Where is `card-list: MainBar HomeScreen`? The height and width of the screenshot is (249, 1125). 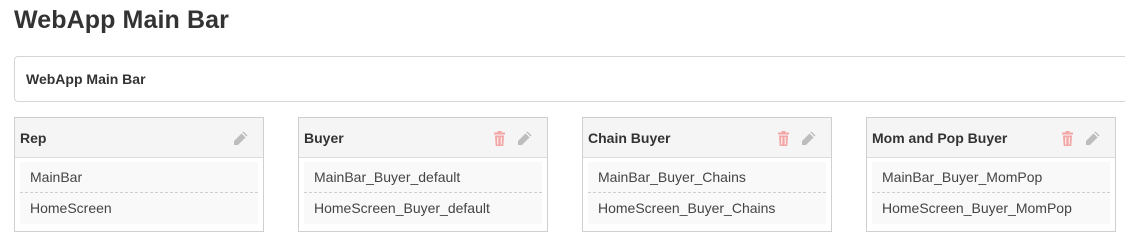 card-list: MainBar HomeScreen is located at coordinates (139, 191).